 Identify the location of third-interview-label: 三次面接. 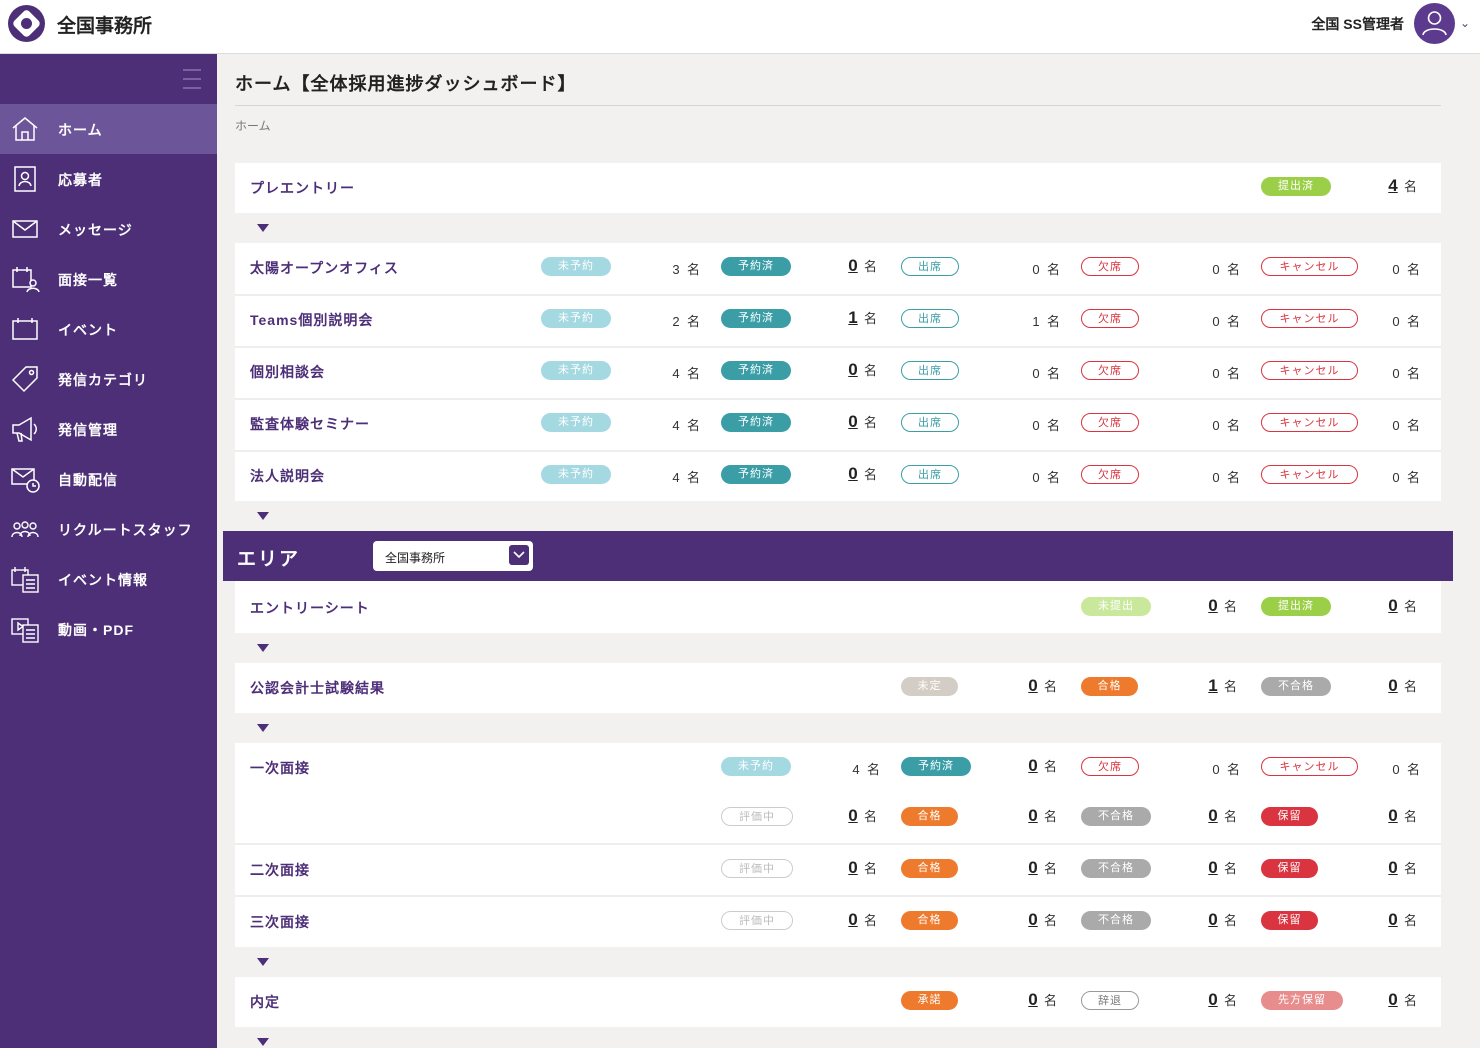
(280, 922).